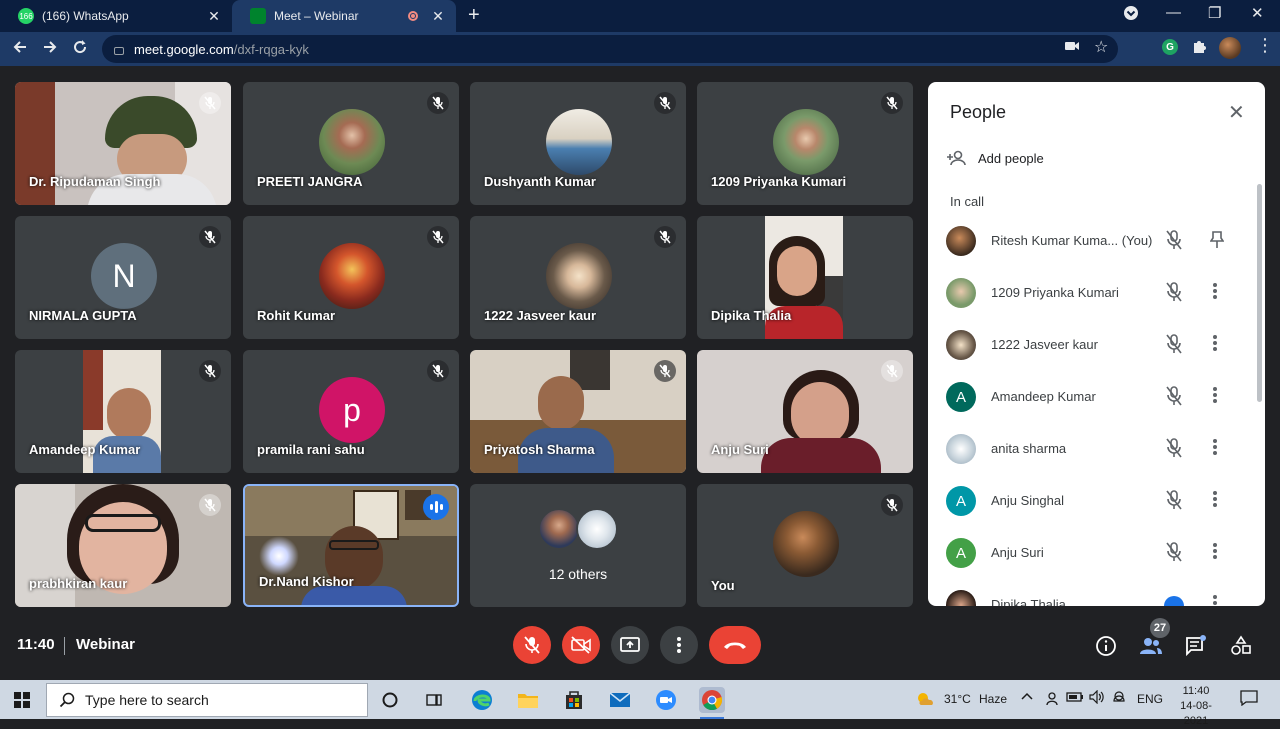  Describe the element at coordinates (925, 700) in the screenshot. I see `weather-icon` at that location.